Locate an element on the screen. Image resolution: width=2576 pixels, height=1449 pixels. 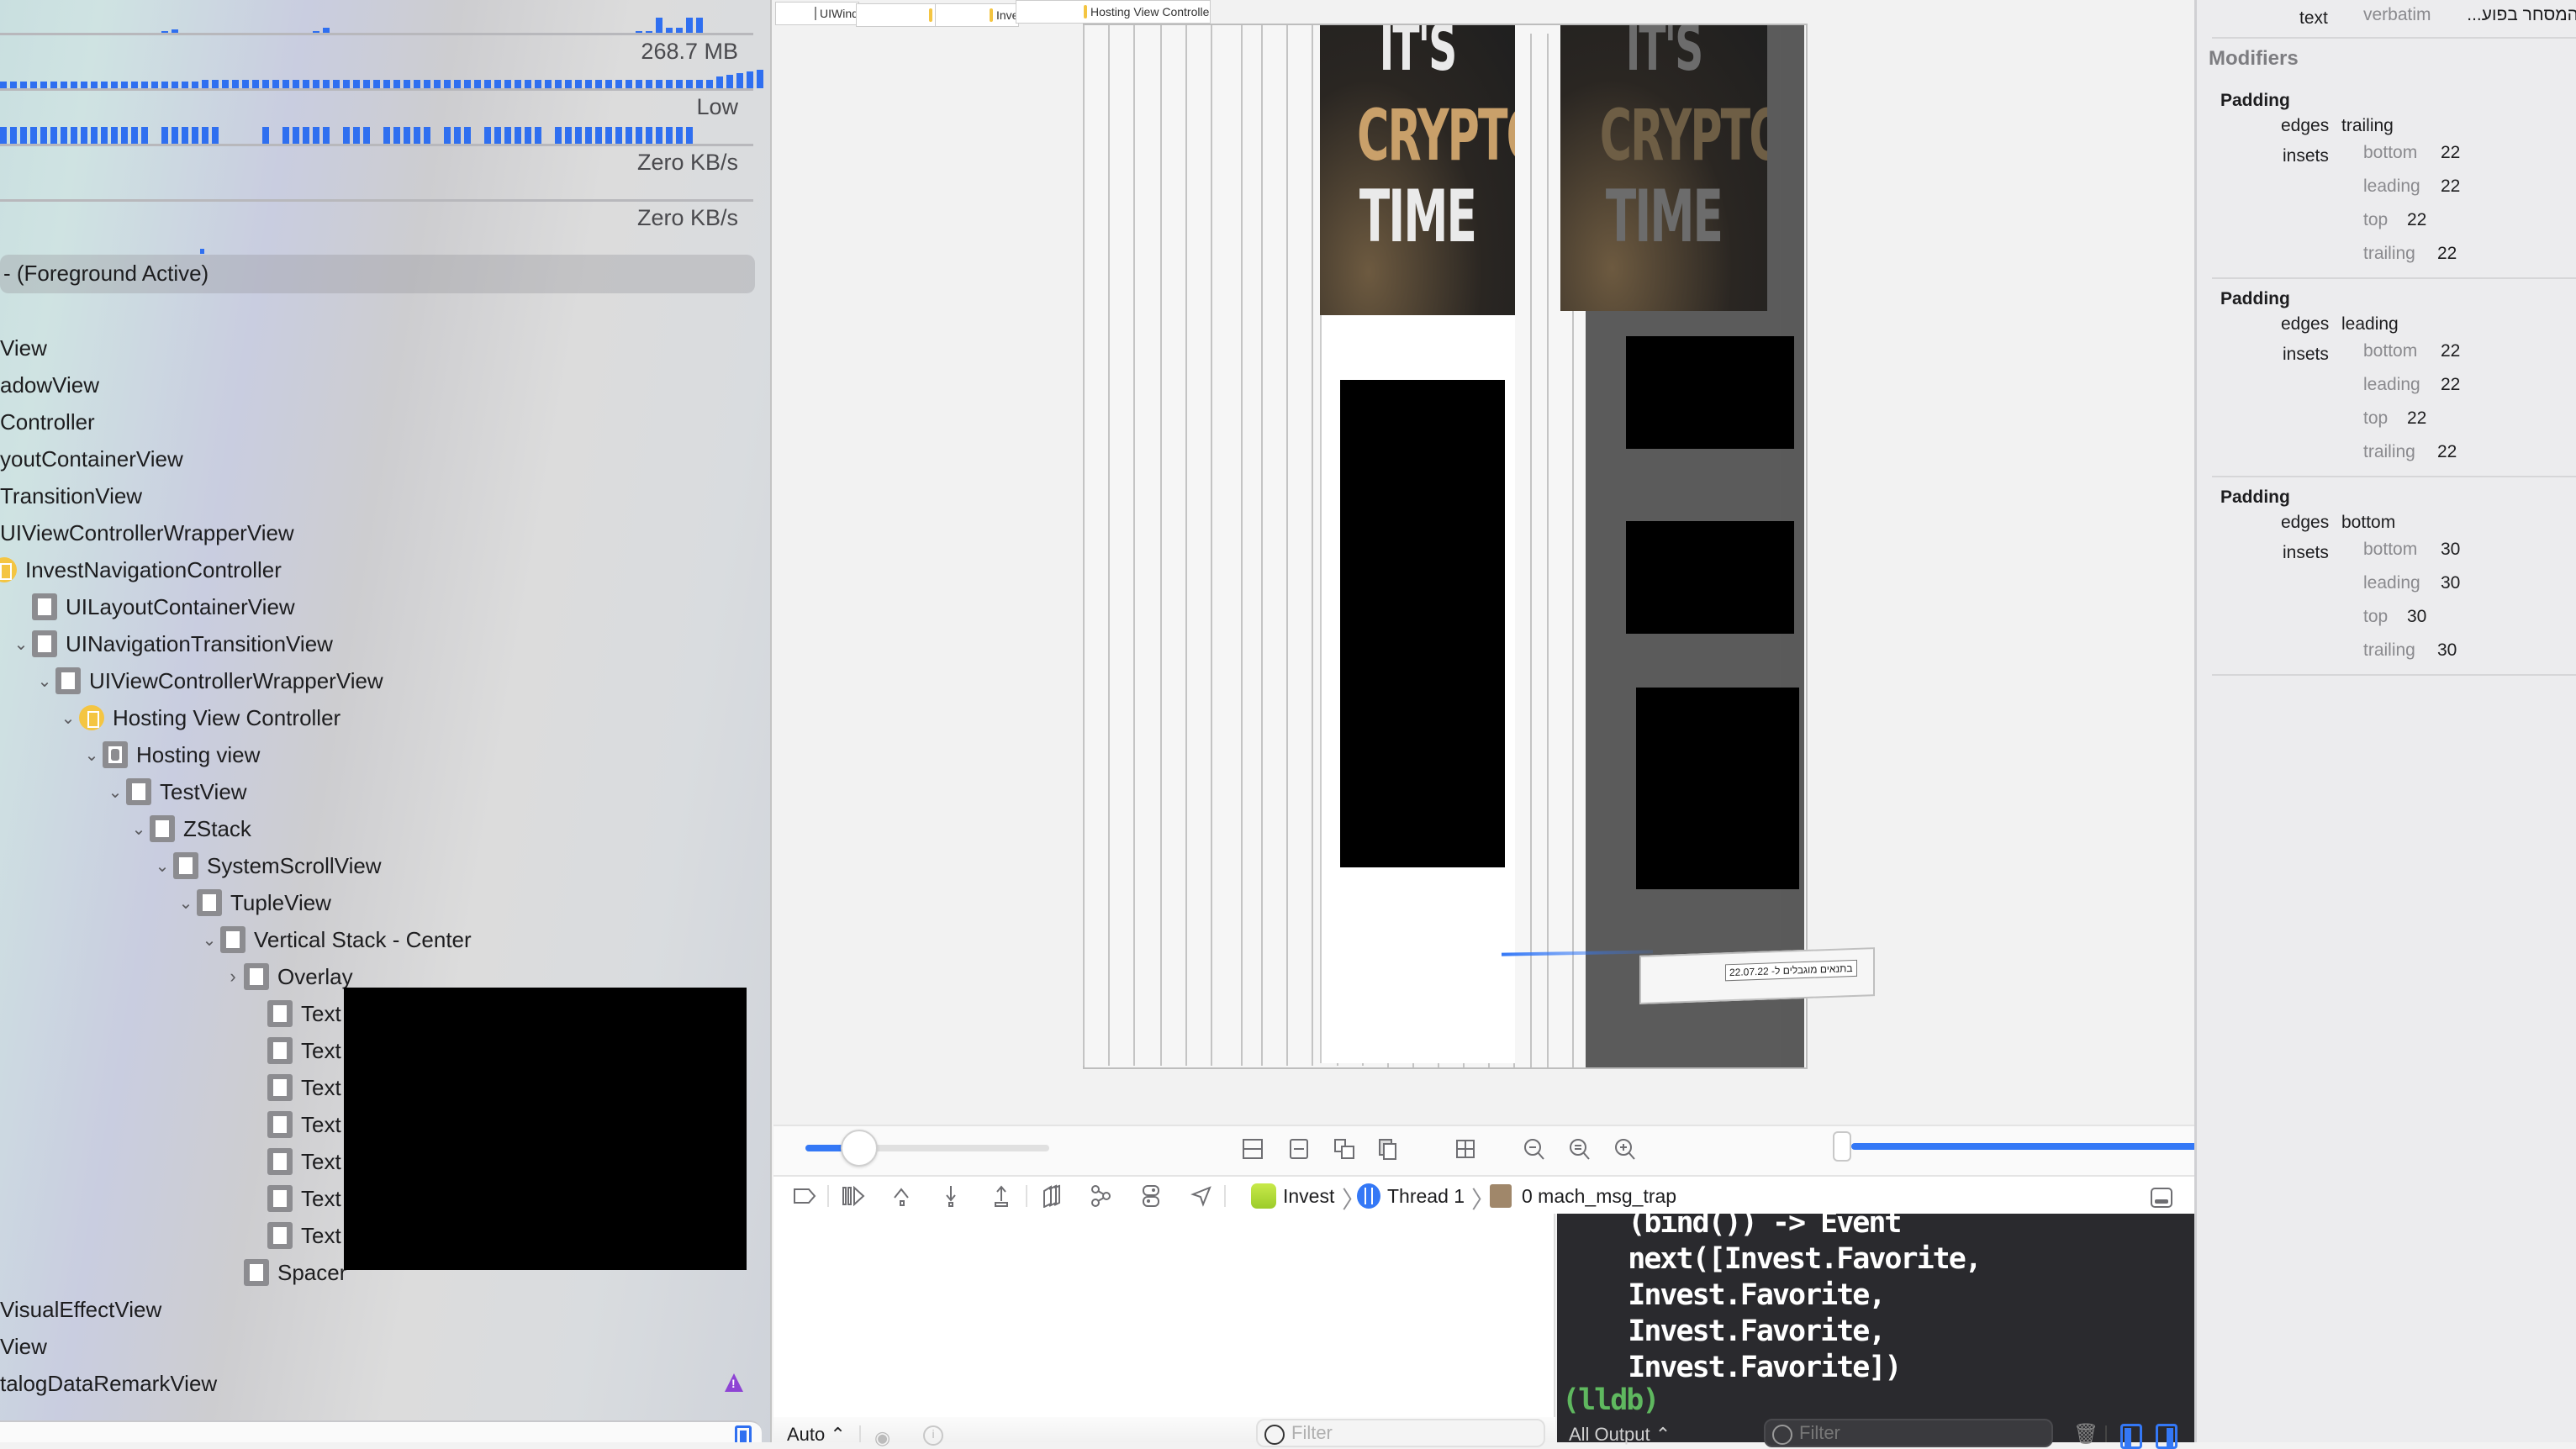
tree-item: ⌄ ZStack is located at coordinates (189, 829).